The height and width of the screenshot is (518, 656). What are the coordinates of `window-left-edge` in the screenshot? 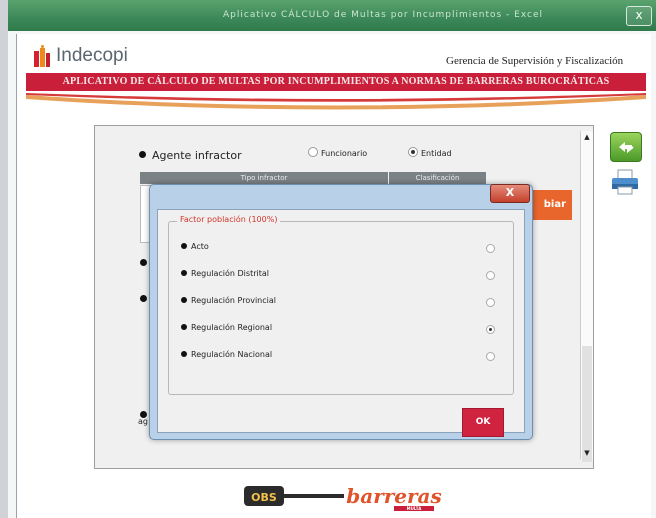 It's located at (4, 259).